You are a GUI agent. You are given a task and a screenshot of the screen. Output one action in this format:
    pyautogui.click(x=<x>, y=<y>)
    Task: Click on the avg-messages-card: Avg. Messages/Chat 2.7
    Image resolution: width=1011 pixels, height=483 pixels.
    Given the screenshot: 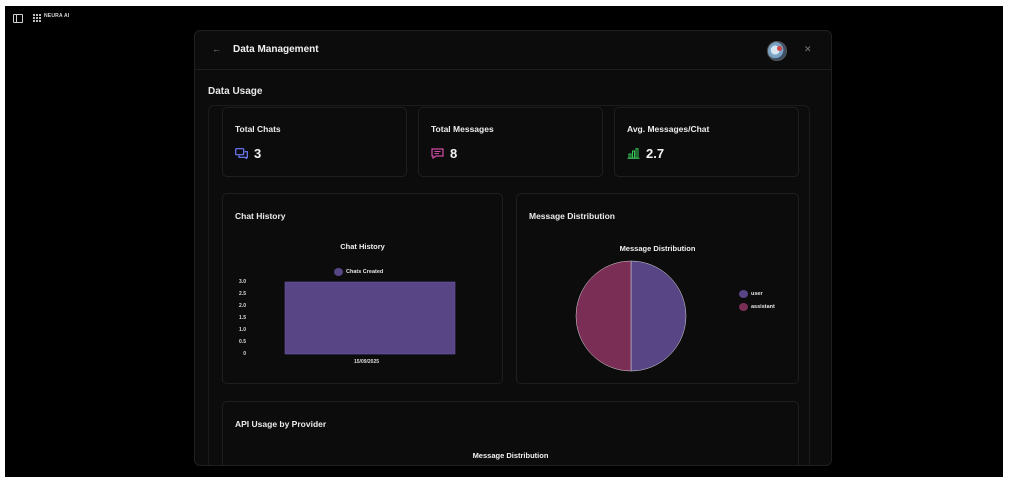 What is the action you would take?
    pyautogui.click(x=706, y=142)
    